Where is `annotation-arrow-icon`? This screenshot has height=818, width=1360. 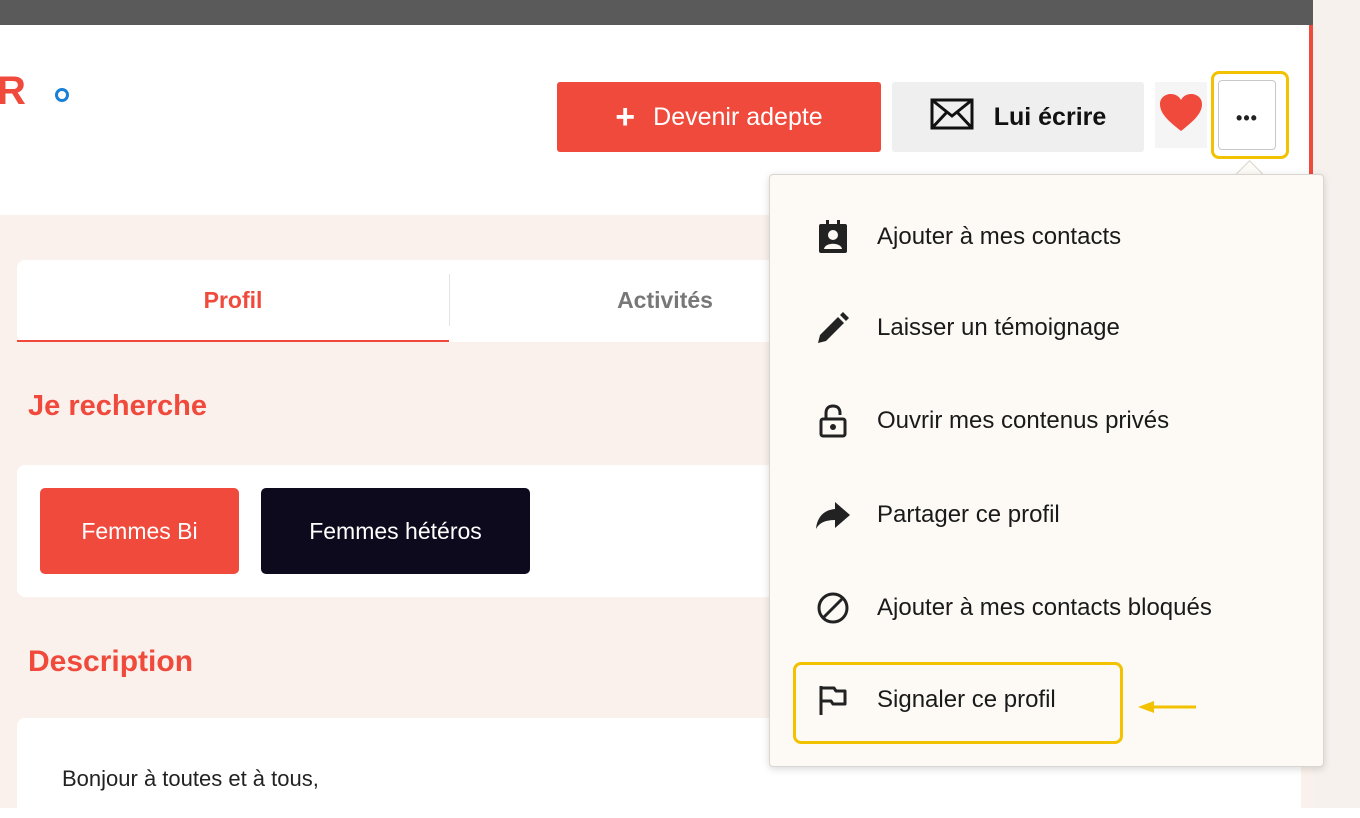 annotation-arrow-icon is located at coordinates (1168, 709).